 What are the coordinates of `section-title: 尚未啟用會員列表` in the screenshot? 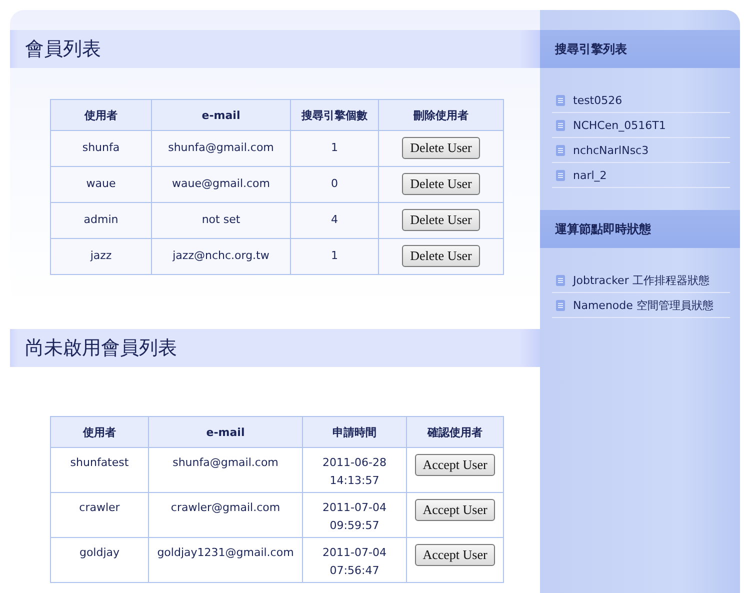 It's located at (101, 348).